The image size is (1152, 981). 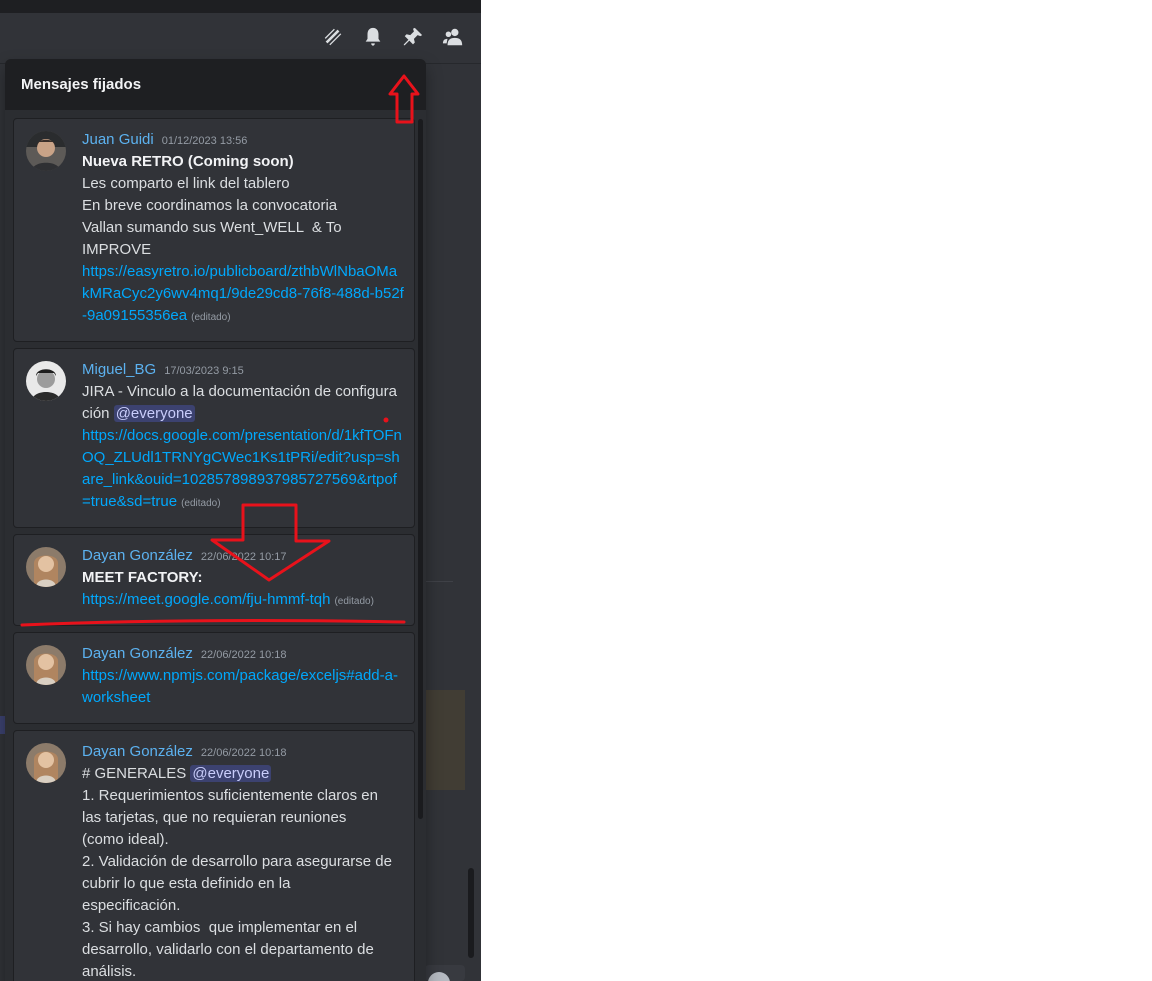 I want to click on title-bar, so click(x=240, y=6).